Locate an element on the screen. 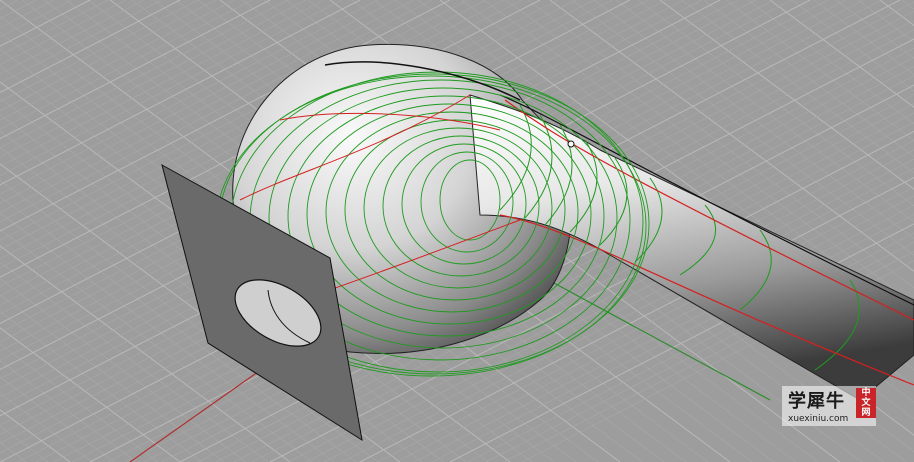 This screenshot has height=462, width=914. badge-char: 文 is located at coordinates (866, 403).